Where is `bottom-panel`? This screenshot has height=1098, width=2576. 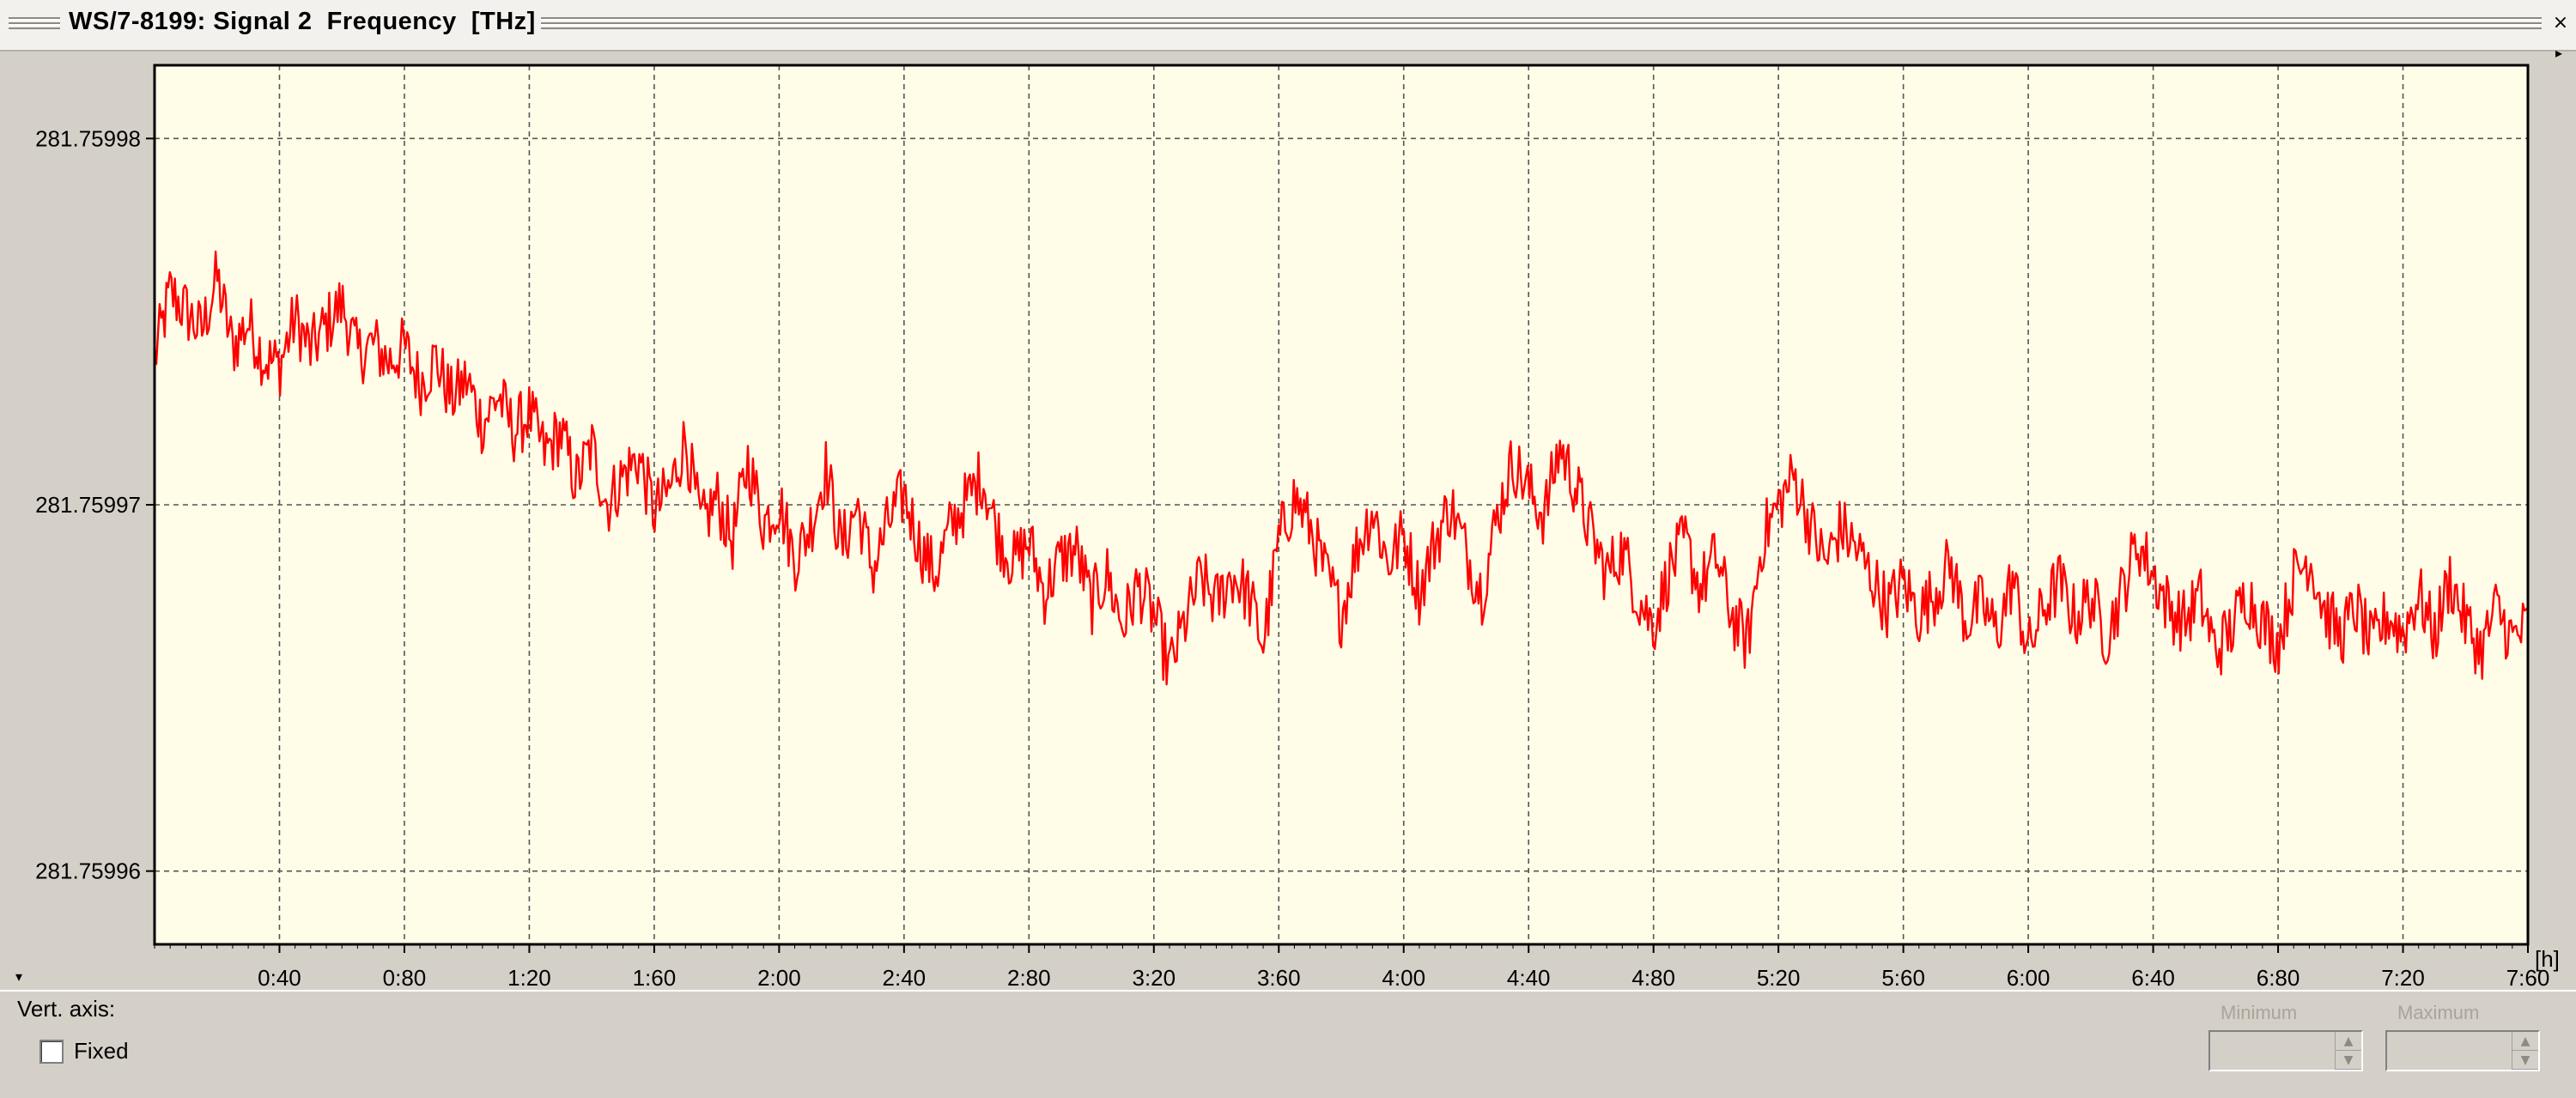
bottom-panel is located at coordinates (1288, 1044).